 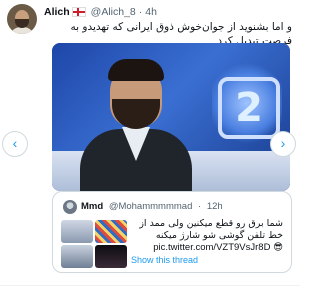 I want to click on chevron-left-icon: ‹, so click(x=15, y=143).